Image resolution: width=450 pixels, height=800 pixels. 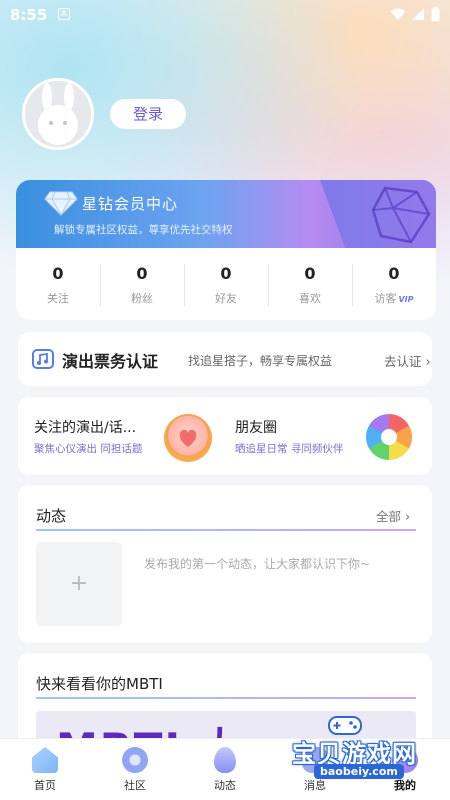 I want to click on followed-shows-entry: 关注的演出/话... 聚焦心仪演出 同担话题, so click(x=121, y=436).